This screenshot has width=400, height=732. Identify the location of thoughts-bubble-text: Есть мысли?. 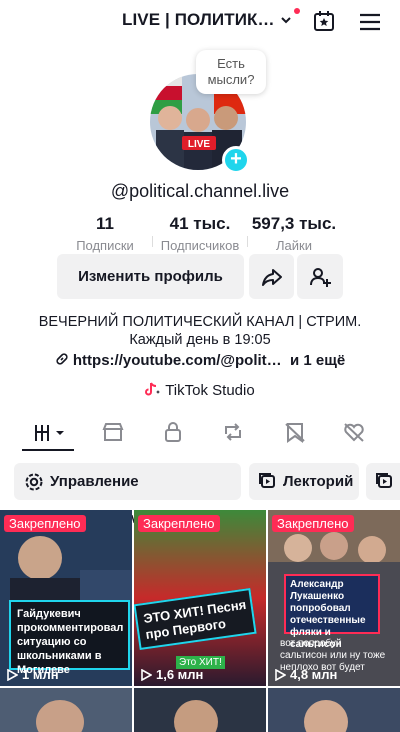
(231, 71).